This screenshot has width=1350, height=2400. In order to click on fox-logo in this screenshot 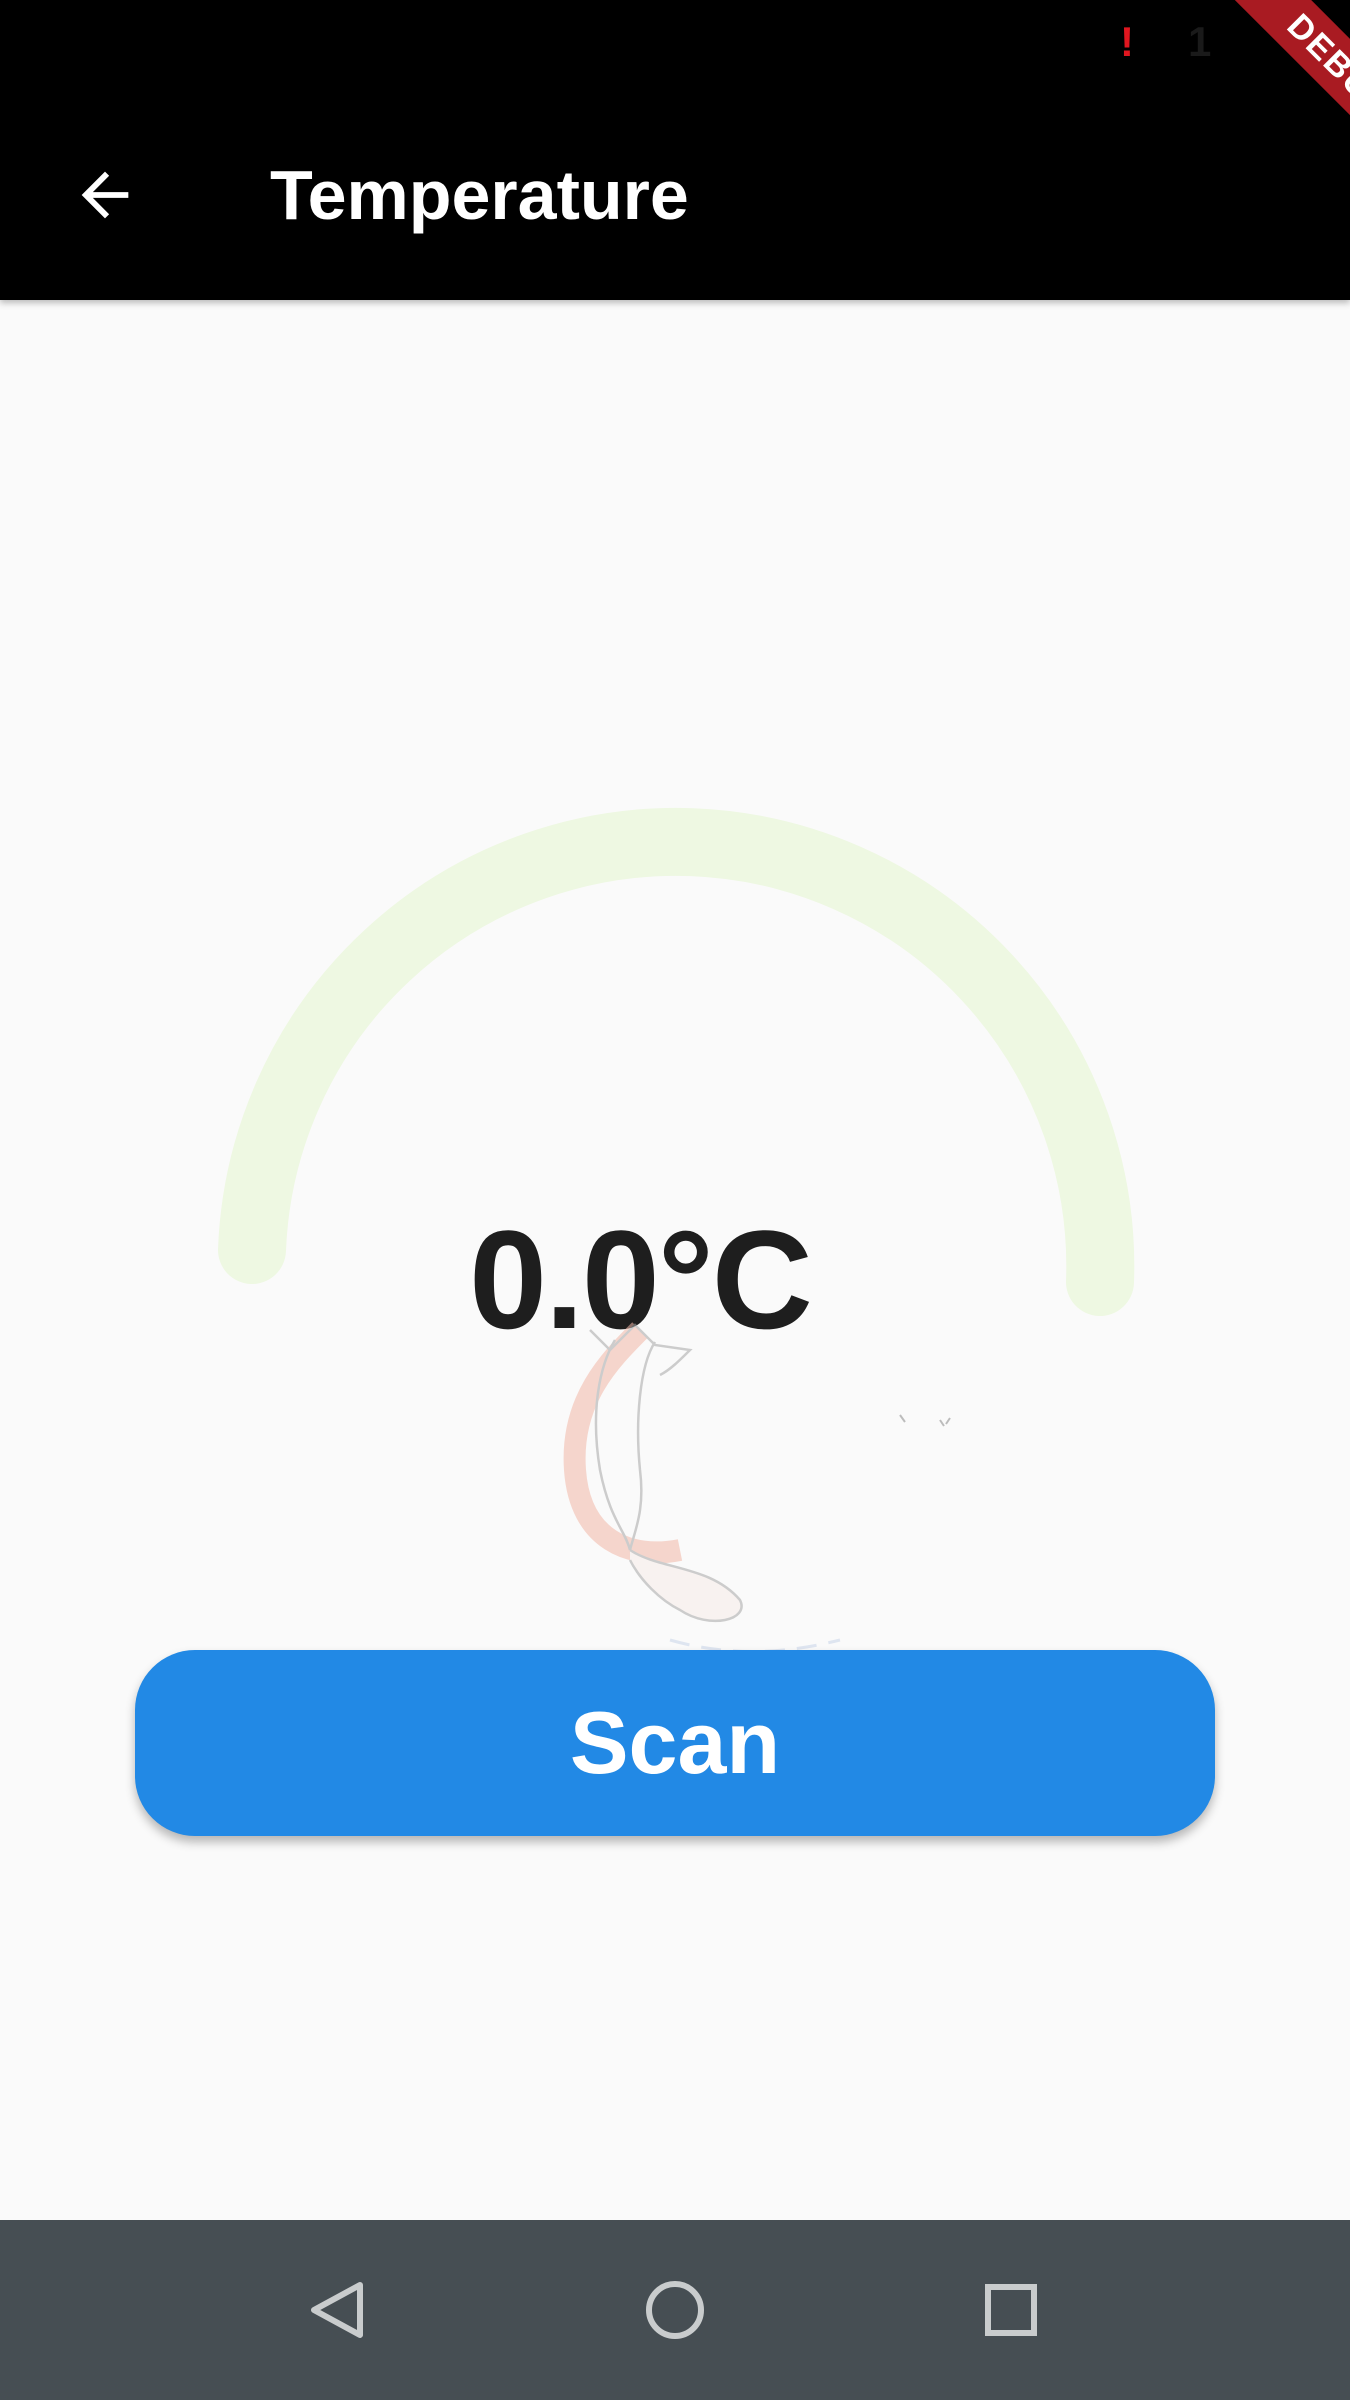, I will do `click(809, 1496)`.